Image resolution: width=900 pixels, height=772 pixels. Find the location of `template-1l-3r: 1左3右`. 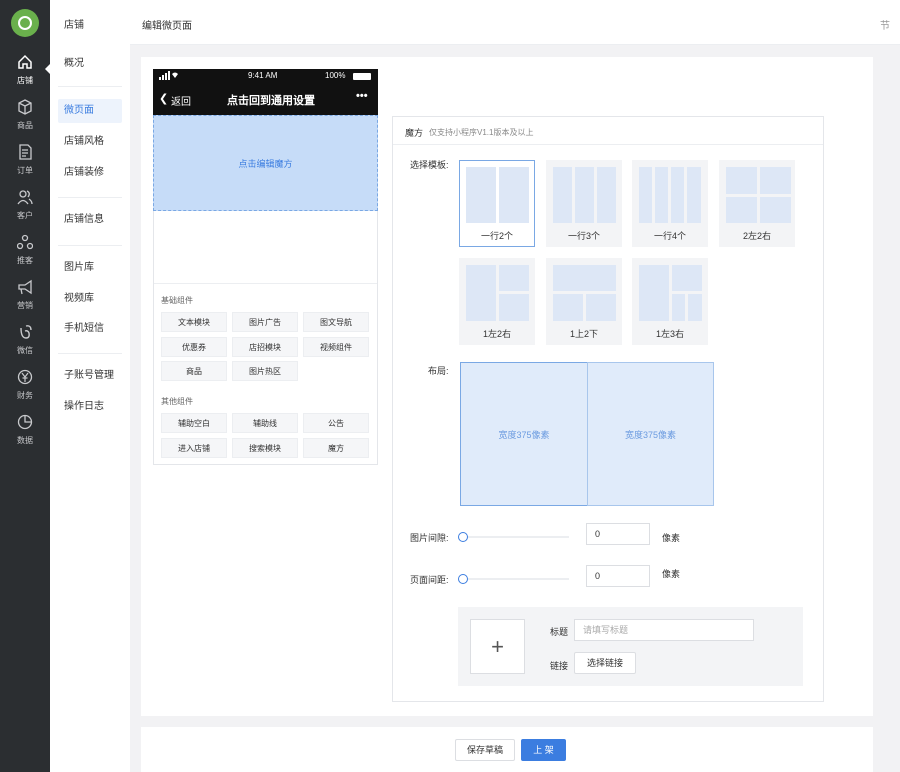

template-1l-3r: 1左3右 is located at coordinates (670, 301).